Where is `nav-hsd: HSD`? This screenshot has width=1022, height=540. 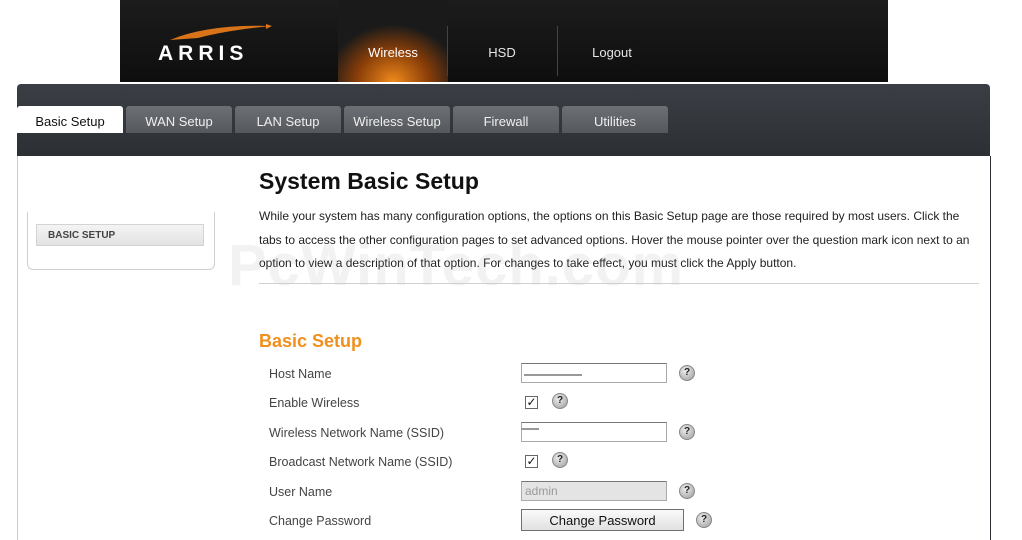 nav-hsd: HSD is located at coordinates (502, 41).